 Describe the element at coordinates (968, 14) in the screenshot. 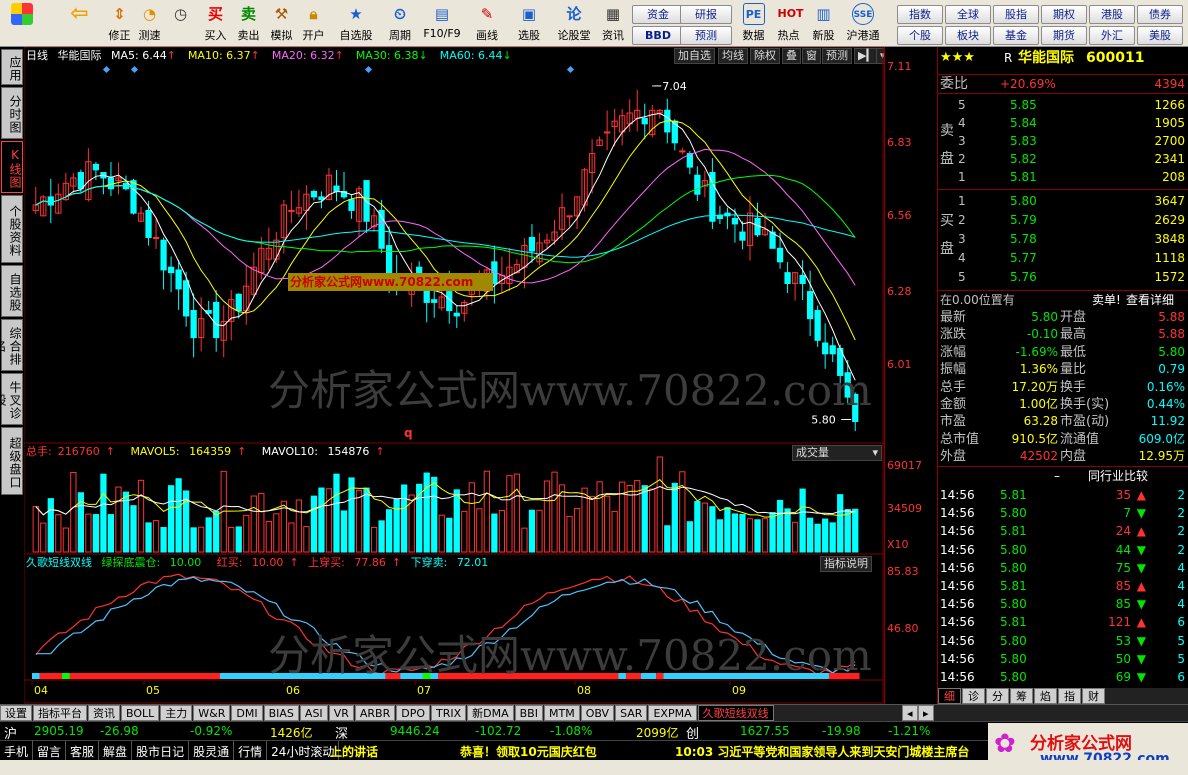

I see `market-button: 全球` at that location.